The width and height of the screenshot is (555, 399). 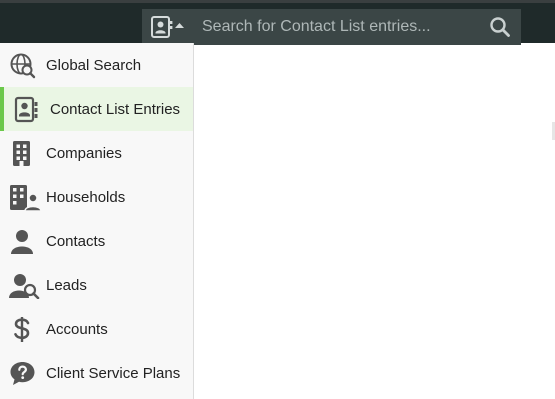 What do you see at coordinates (66, 285) in the screenshot?
I see `sidebar-item-label: Leads` at bounding box center [66, 285].